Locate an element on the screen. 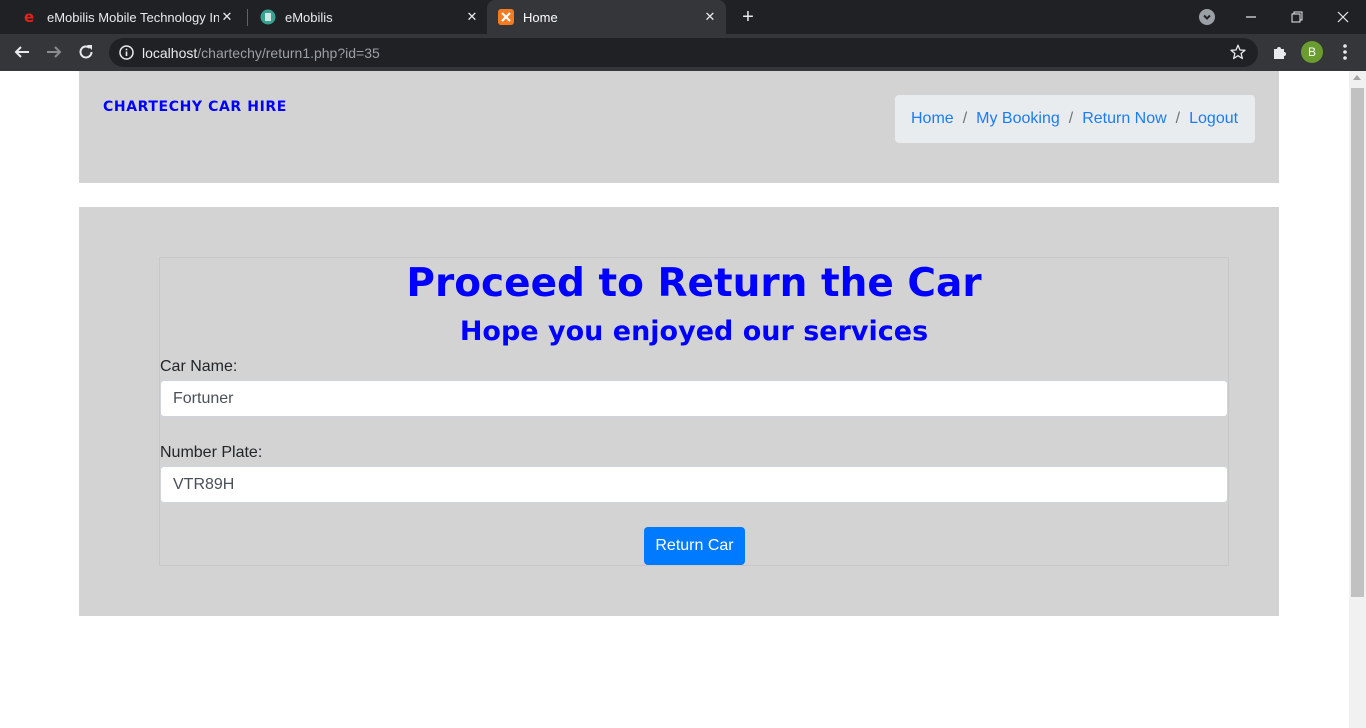 This screenshot has height=728, width=1366. address-bar: localhost/chartechy/return1.php?id=35 is located at coordinates (683, 52).